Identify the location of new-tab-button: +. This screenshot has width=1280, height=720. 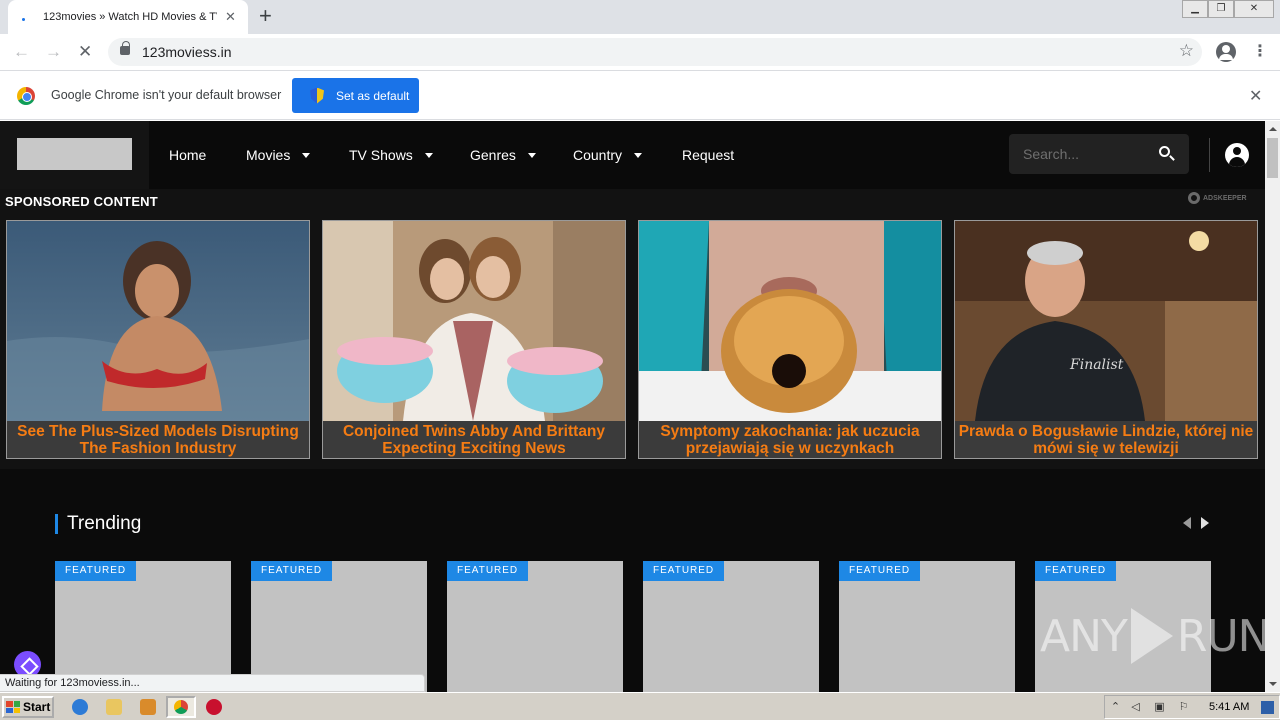
(265, 16).